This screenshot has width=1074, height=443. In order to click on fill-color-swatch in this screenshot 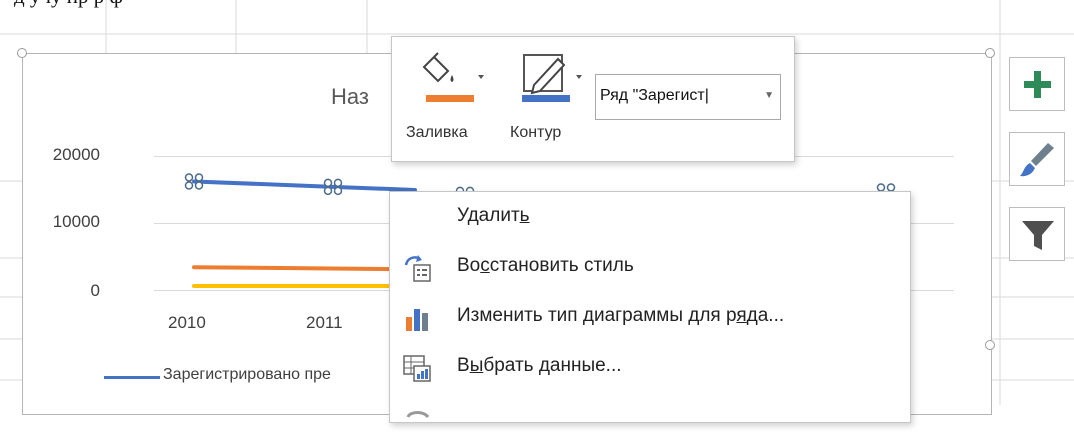, I will do `click(450, 98)`.